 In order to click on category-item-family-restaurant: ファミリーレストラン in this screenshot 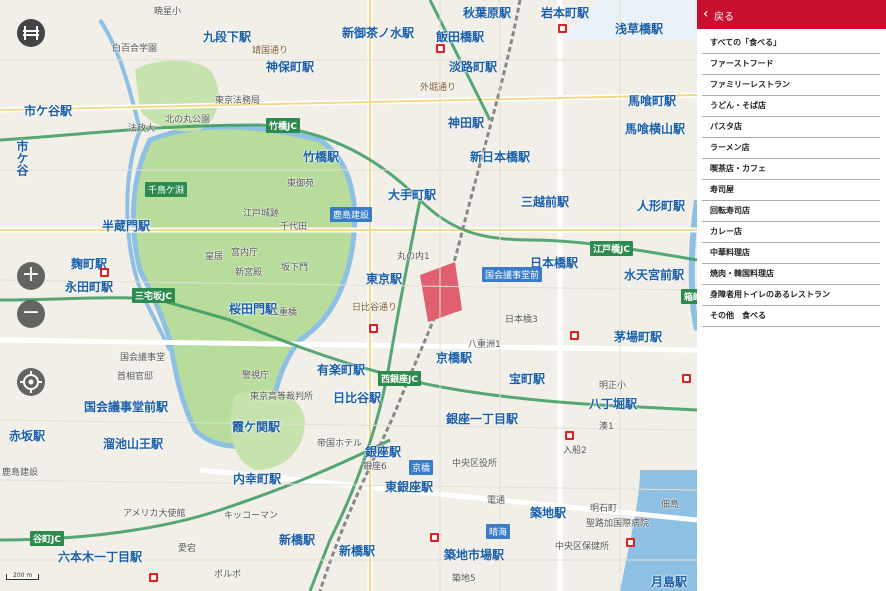, I will do `click(791, 86)`.